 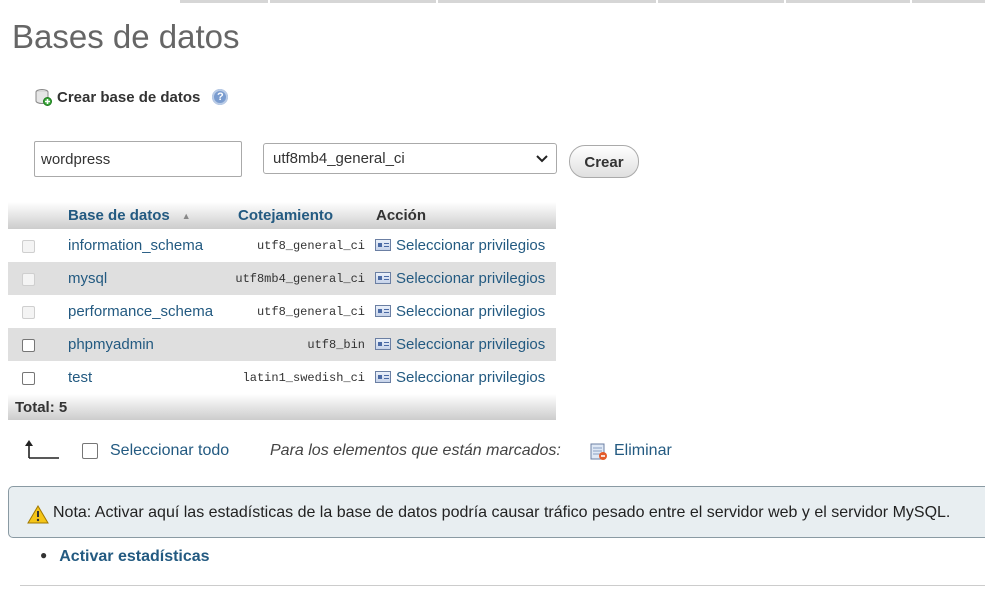 What do you see at coordinates (147, 278) in the screenshot?
I see `database-name-link: mysql` at bounding box center [147, 278].